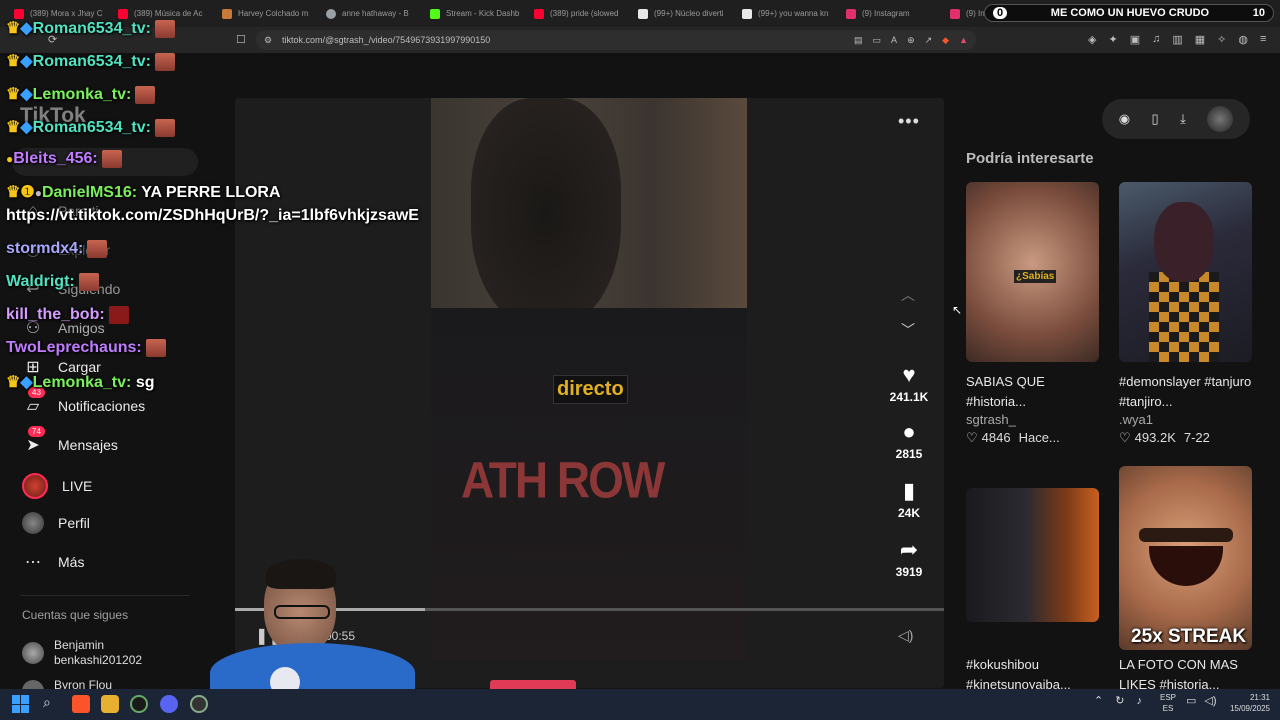 This screenshot has height=720, width=1280. What do you see at coordinates (909, 499) in the screenshot?
I see `save-button: ▮ 24K` at bounding box center [909, 499].